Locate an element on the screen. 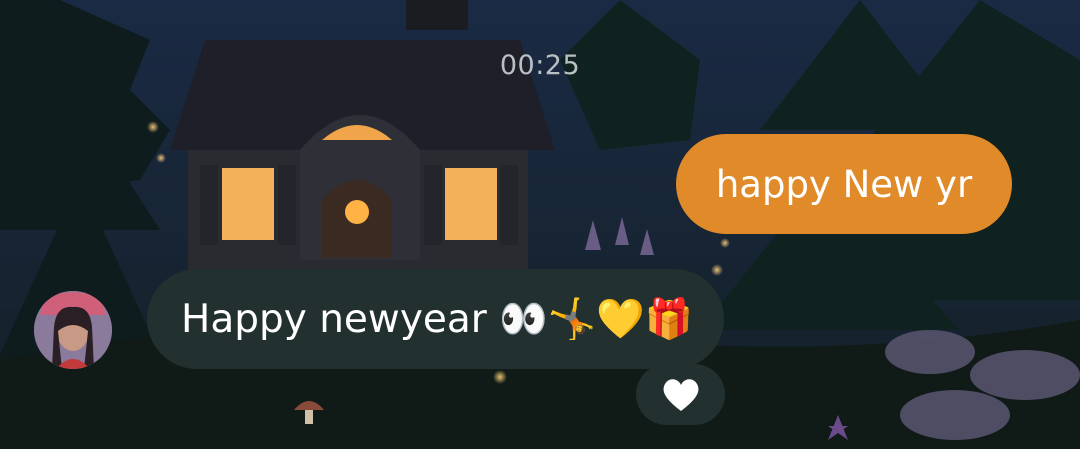 The width and height of the screenshot is (1080, 449). outgoing-message-bubble: happy New yr is located at coordinates (844, 184).